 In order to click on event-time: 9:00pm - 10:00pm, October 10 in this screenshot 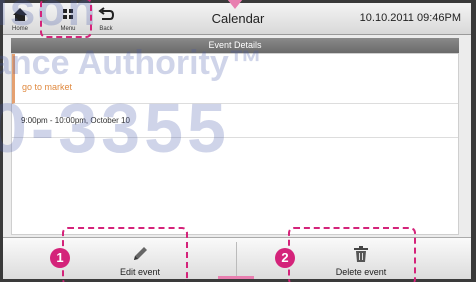, I will do `click(75, 120)`.